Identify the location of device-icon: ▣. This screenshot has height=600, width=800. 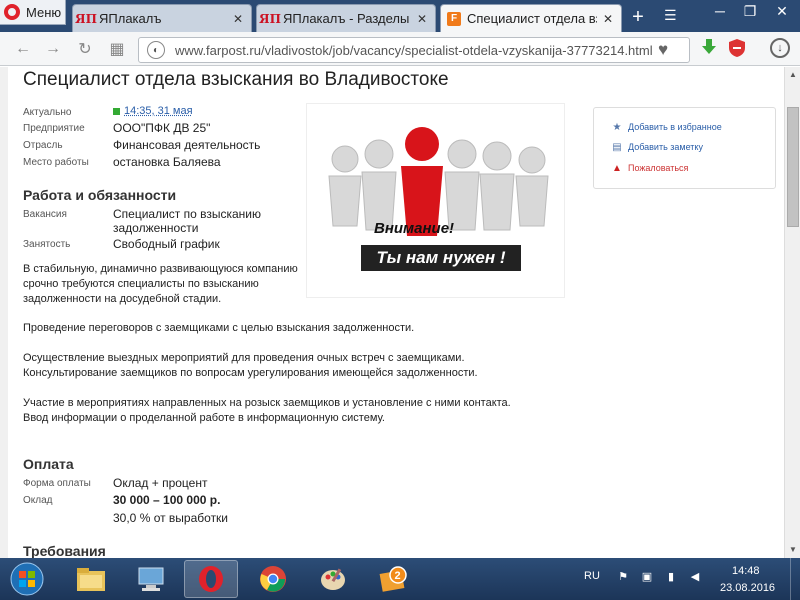
(647, 577).